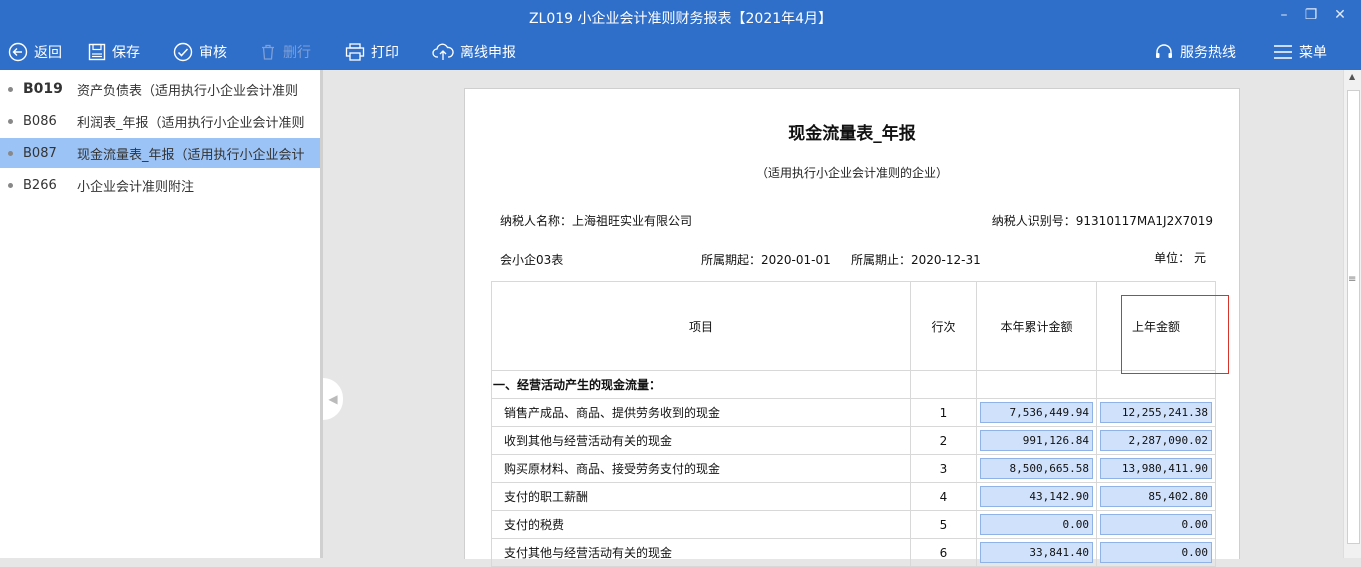 The image size is (1361, 567). I want to click on table-row: 支付的税费 5 0.00 0.00, so click(853, 524).